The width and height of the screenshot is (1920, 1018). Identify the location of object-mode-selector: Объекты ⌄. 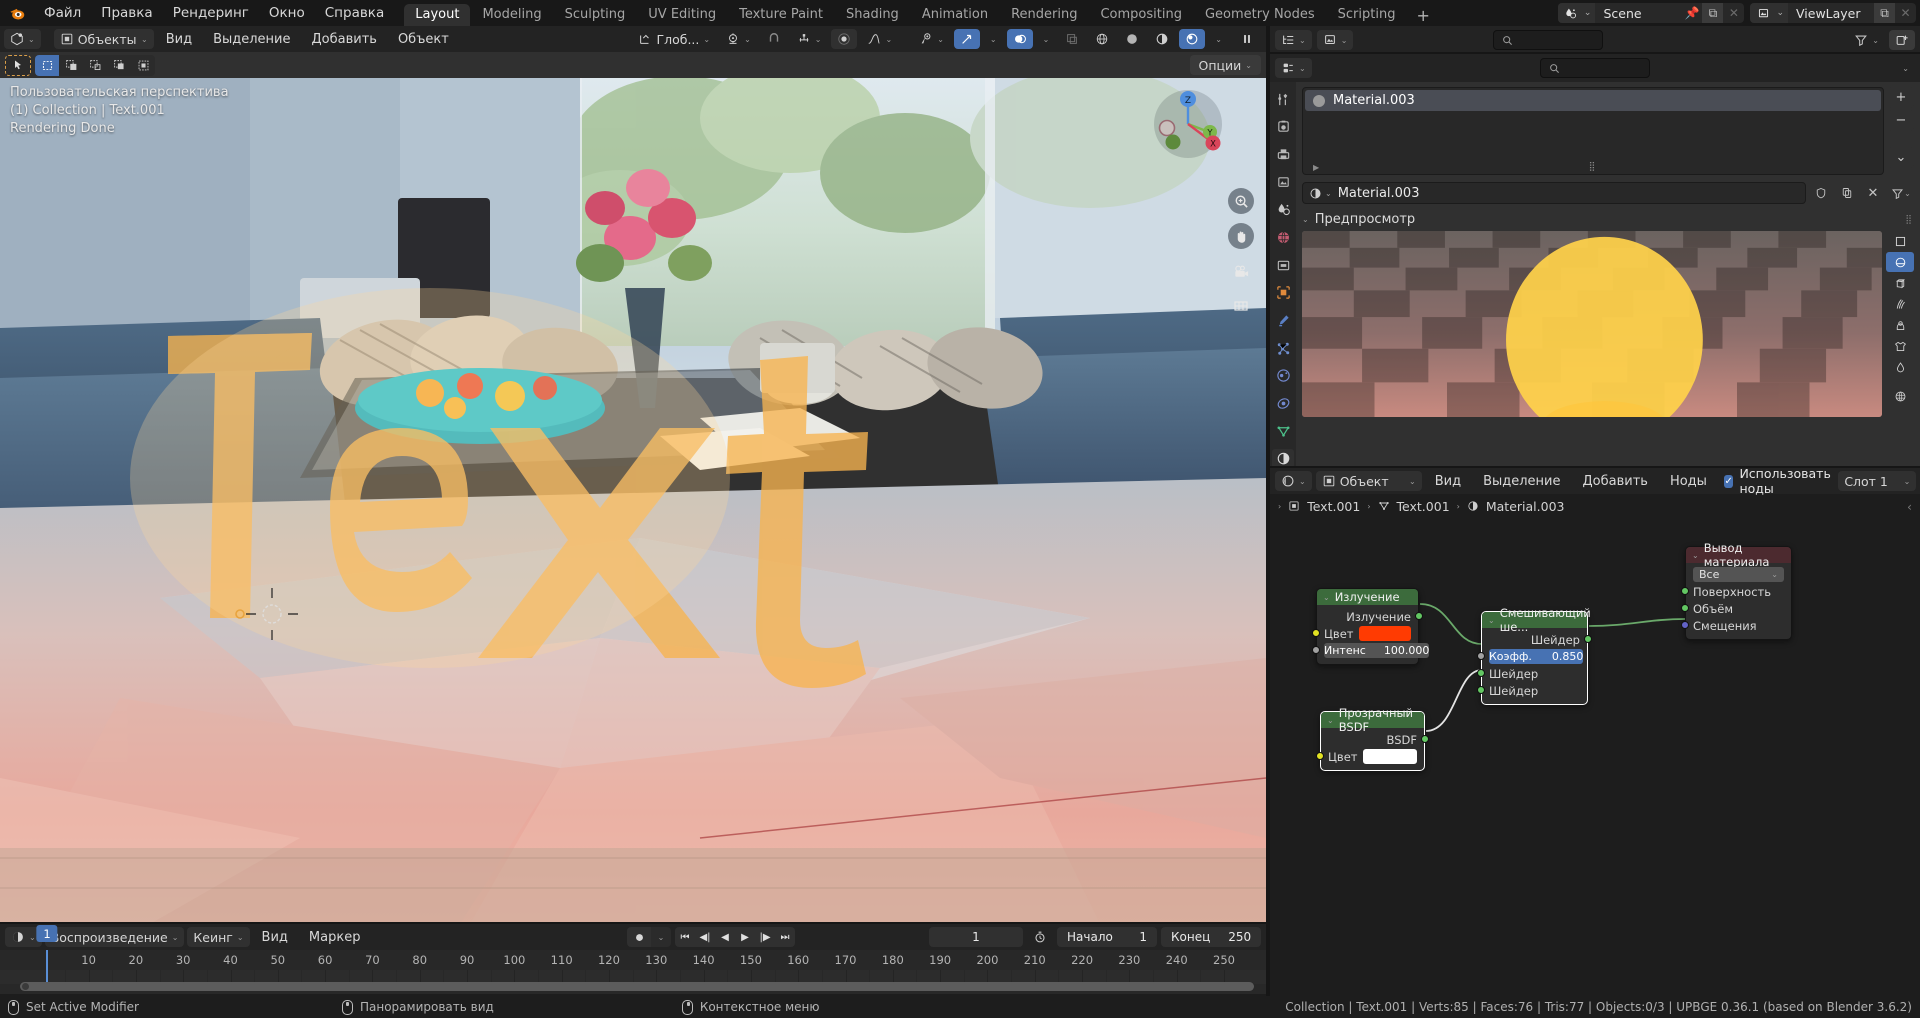
(103, 39).